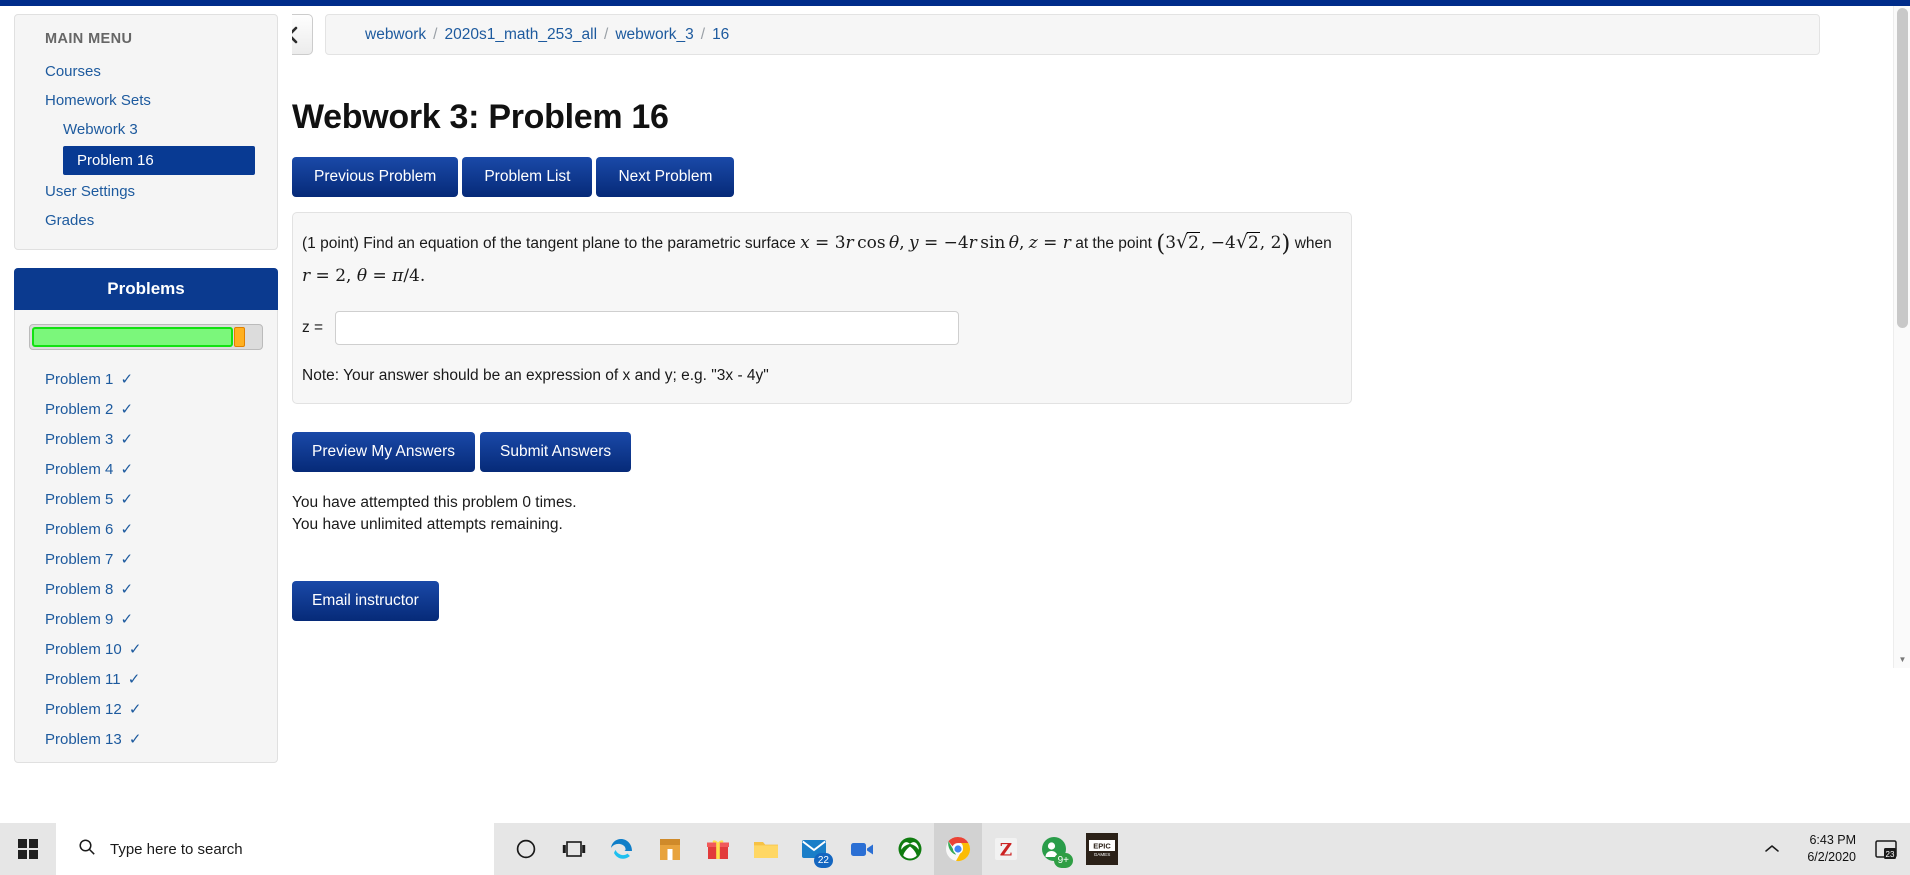 The height and width of the screenshot is (875, 1910). I want to click on task-view-icon, so click(574, 849).